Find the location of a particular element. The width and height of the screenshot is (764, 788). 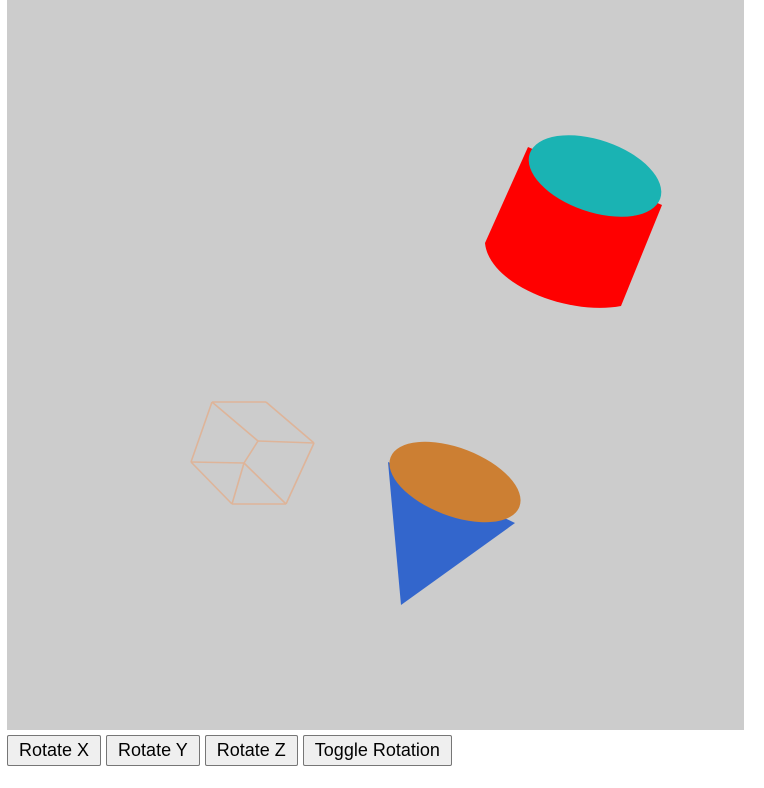

cone is located at coordinates (454, 523).